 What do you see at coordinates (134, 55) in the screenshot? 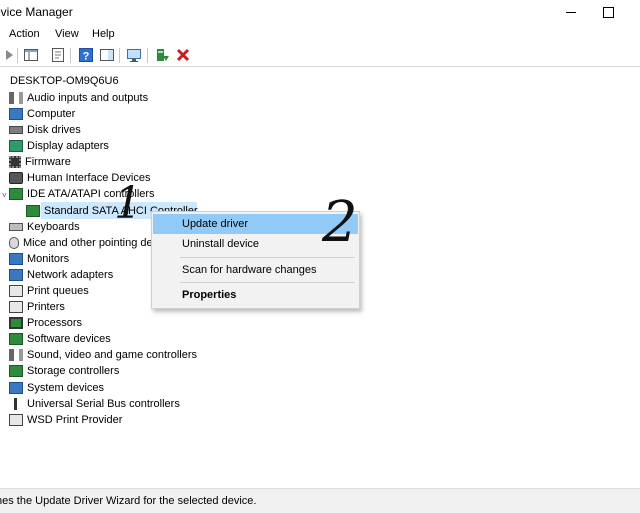
I see `scan-hardware-icon` at bounding box center [134, 55].